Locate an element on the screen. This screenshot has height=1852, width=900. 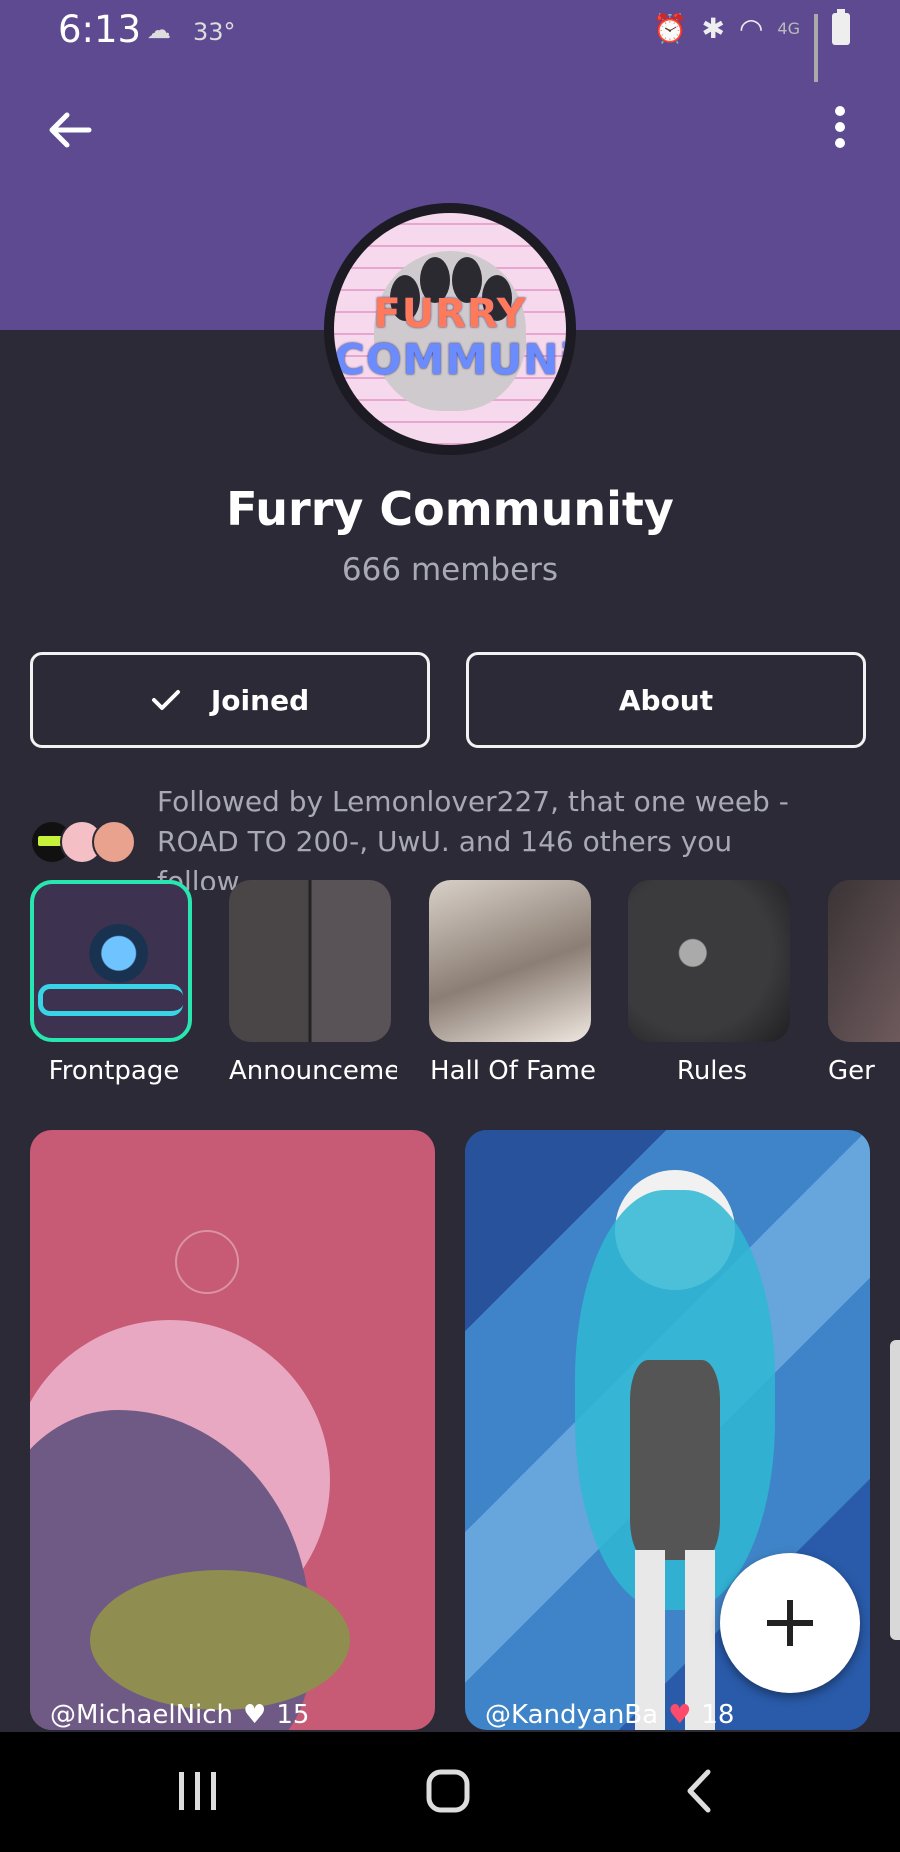
status-temperature: 33° is located at coordinates (214, 32).